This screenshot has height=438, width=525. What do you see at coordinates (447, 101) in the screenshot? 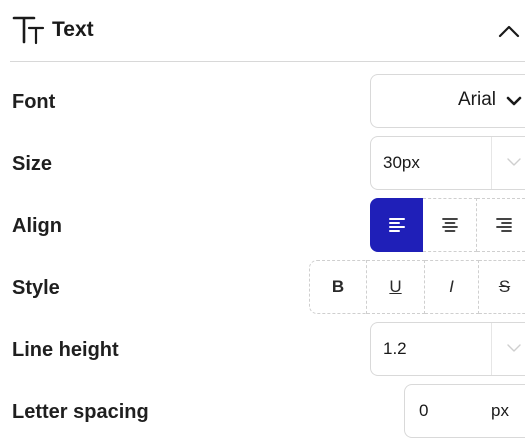
I see `font-select: Arial` at bounding box center [447, 101].